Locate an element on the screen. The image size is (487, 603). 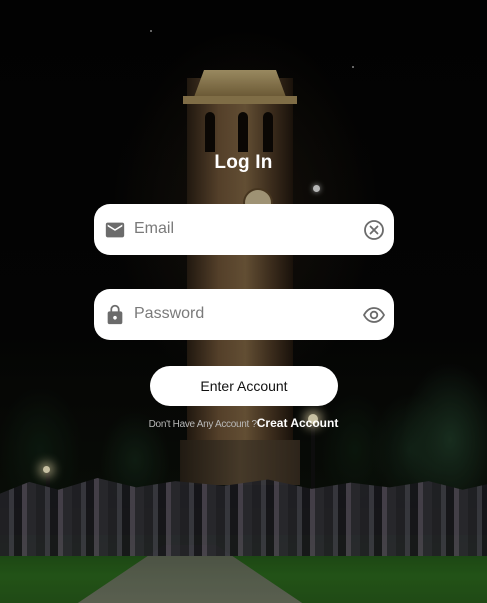
signup-row: Don't Have Any Account ?Creat Account is located at coordinates (243, 423).